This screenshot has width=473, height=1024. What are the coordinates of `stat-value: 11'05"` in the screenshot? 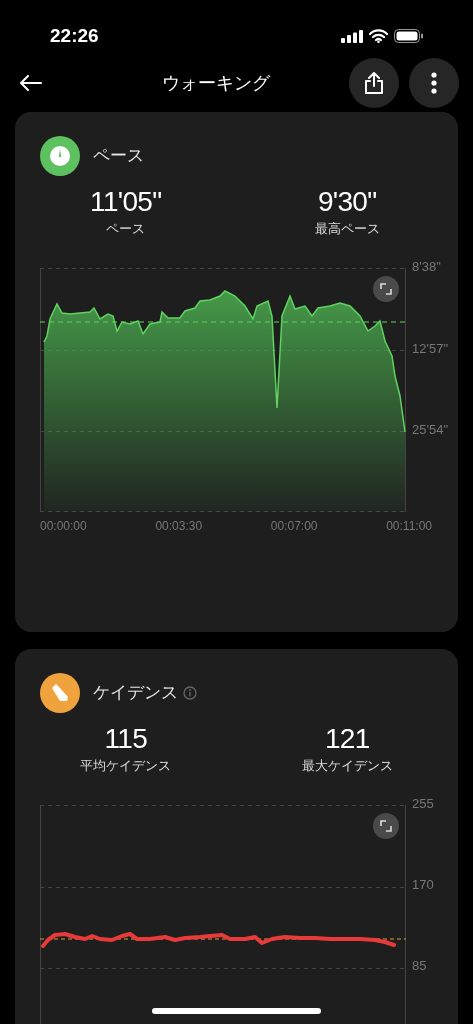 It's located at (126, 202).